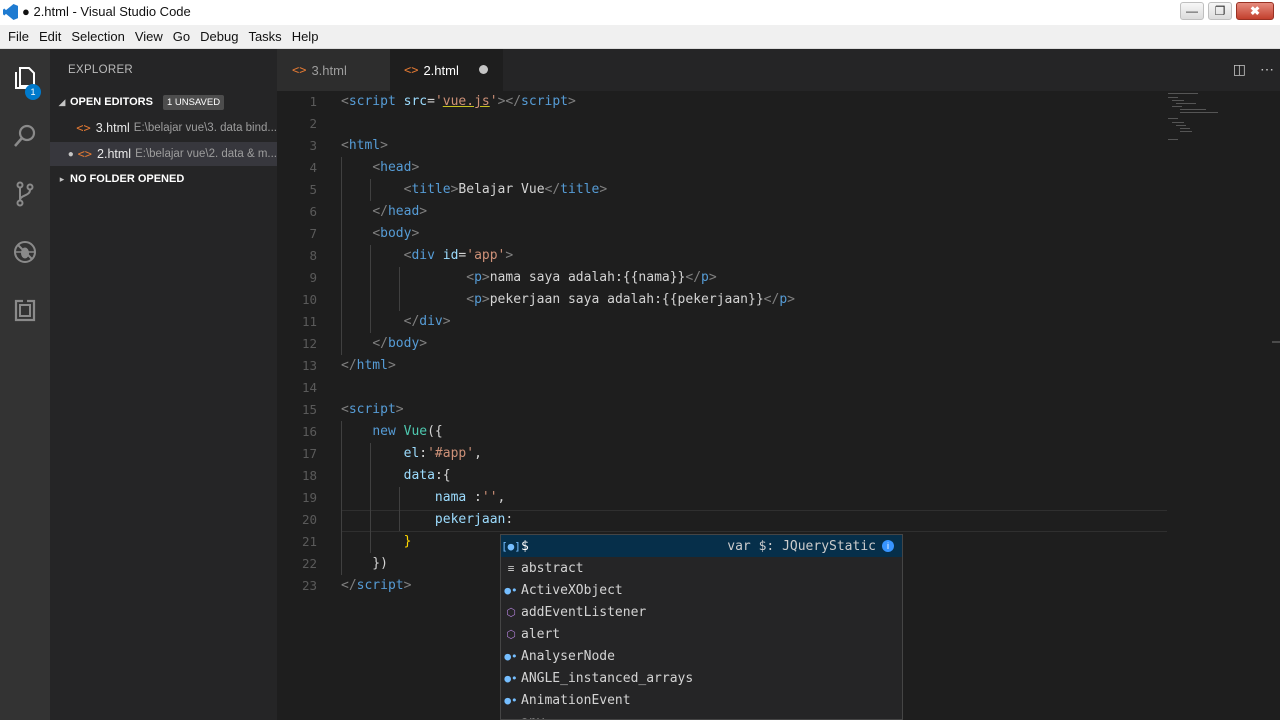 The image size is (1280, 720). I want to click on unsaved-dot-icon, so click(483, 69).